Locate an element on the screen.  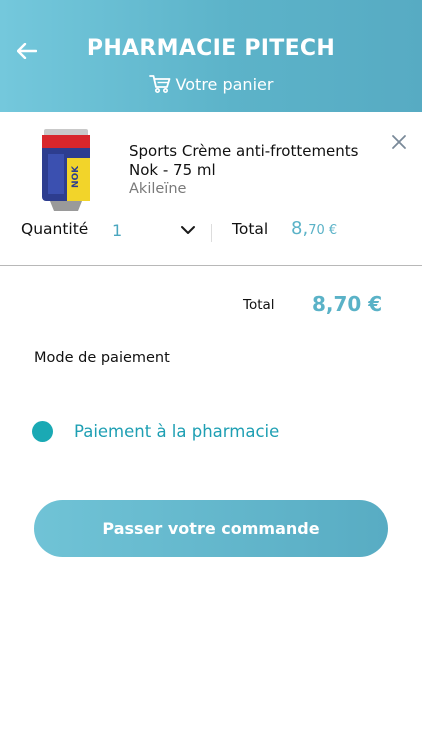
cart-subtitle-label: Votre panier is located at coordinates (224, 84).